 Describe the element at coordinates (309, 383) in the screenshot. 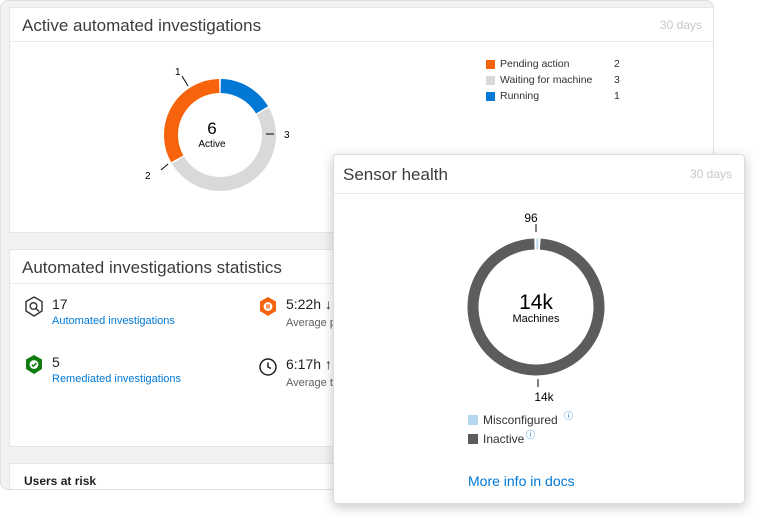

I see `stat-label: Average t` at that location.